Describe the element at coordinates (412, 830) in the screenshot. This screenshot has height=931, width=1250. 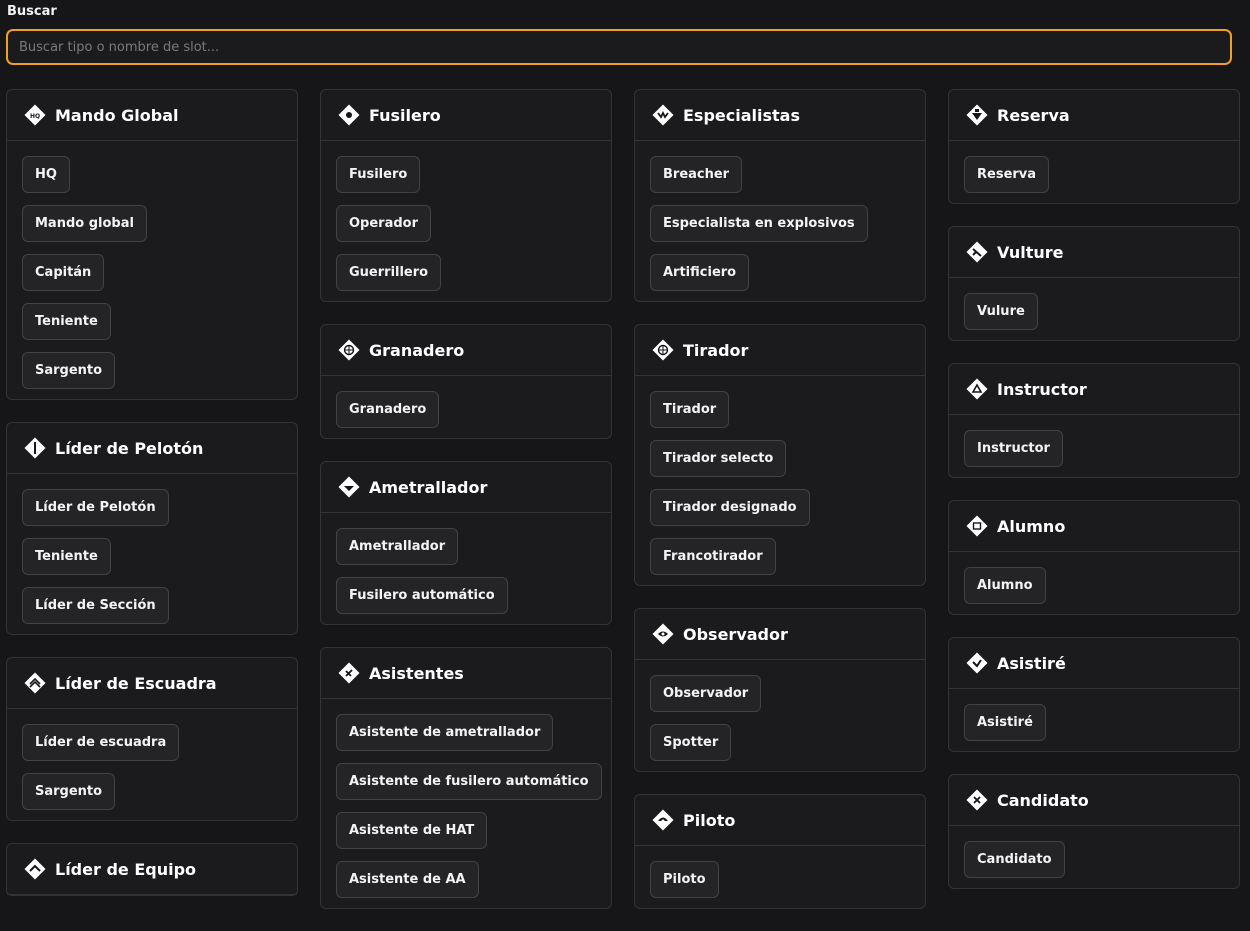
I see `slot-chip: Asistente de HAT` at that location.